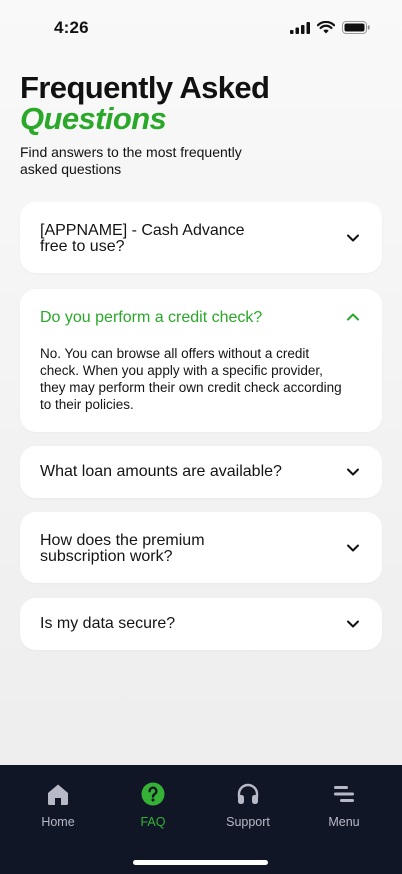 The image size is (402, 874). What do you see at coordinates (200, 862) in the screenshot?
I see `home-indicator` at bounding box center [200, 862].